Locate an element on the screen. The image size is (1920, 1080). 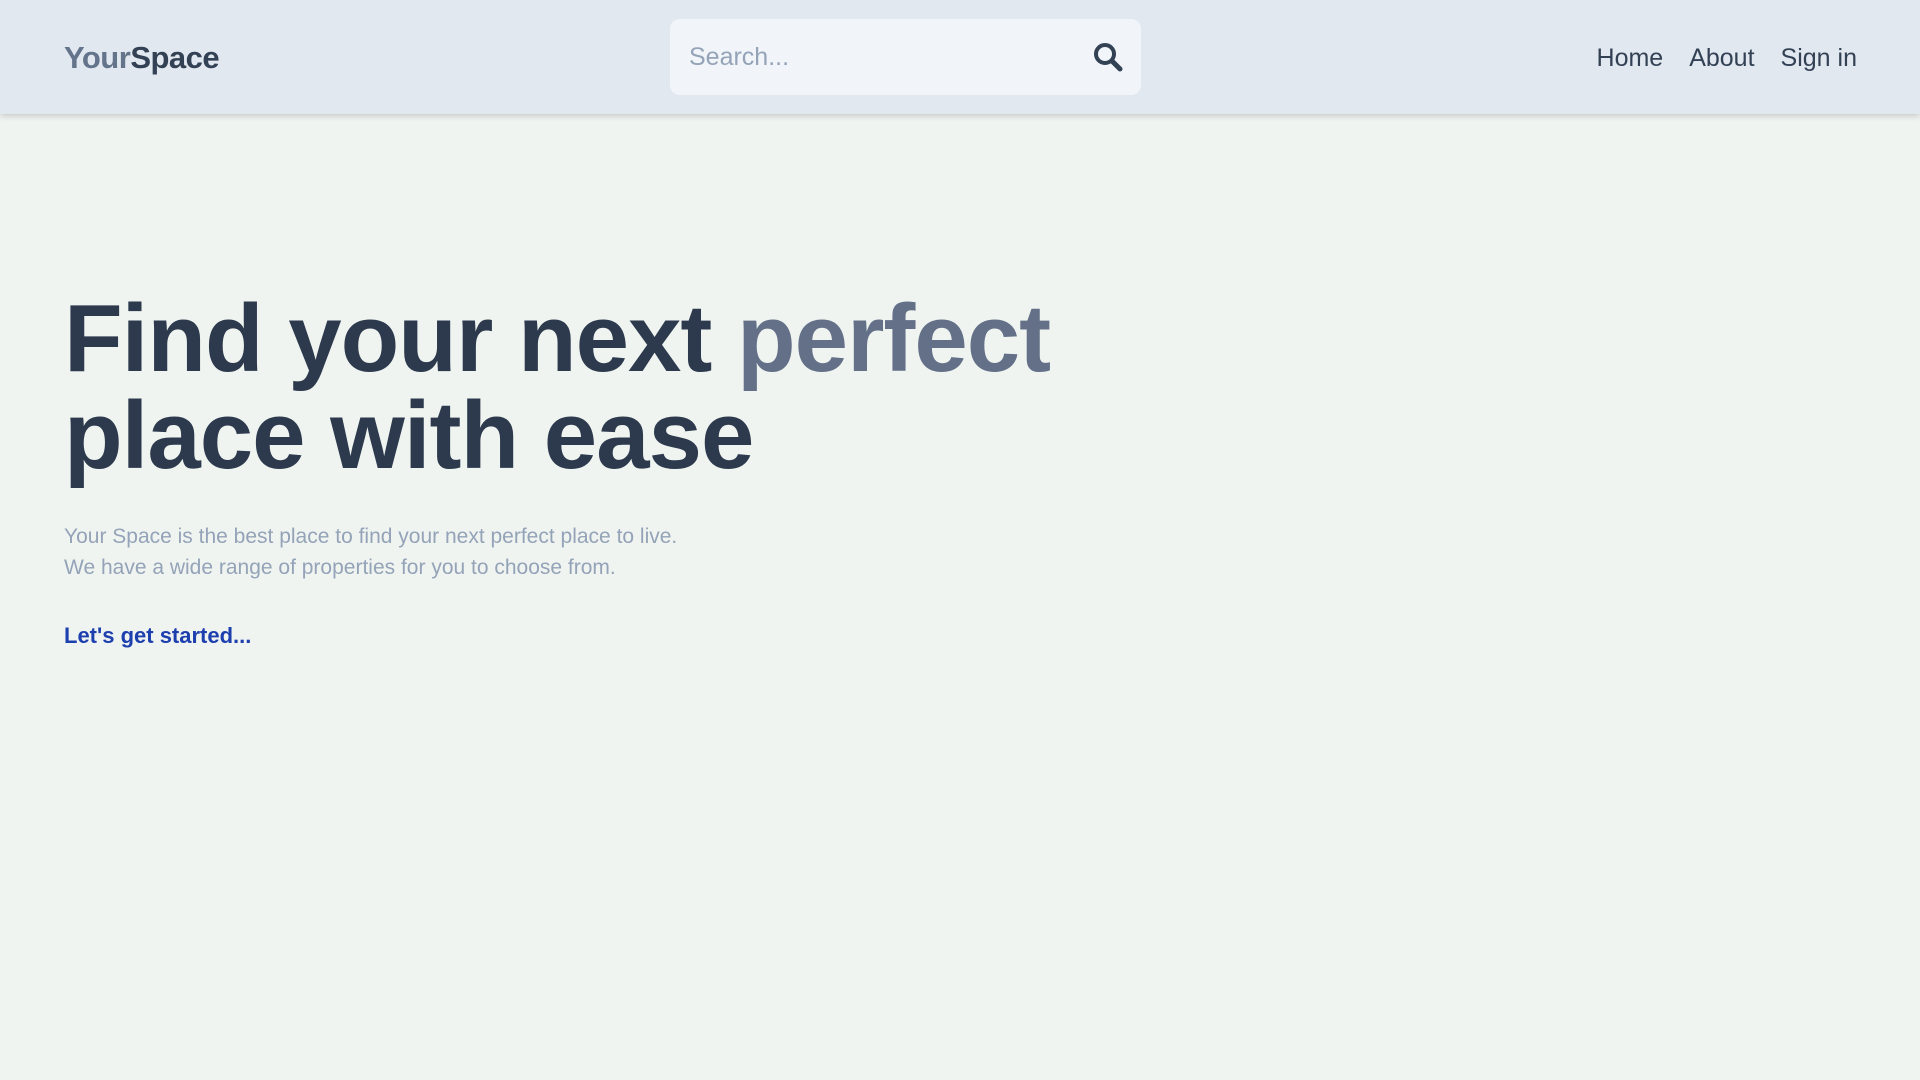
navbar: YourSpace Home About Sign in is located at coordinates (960, 57).